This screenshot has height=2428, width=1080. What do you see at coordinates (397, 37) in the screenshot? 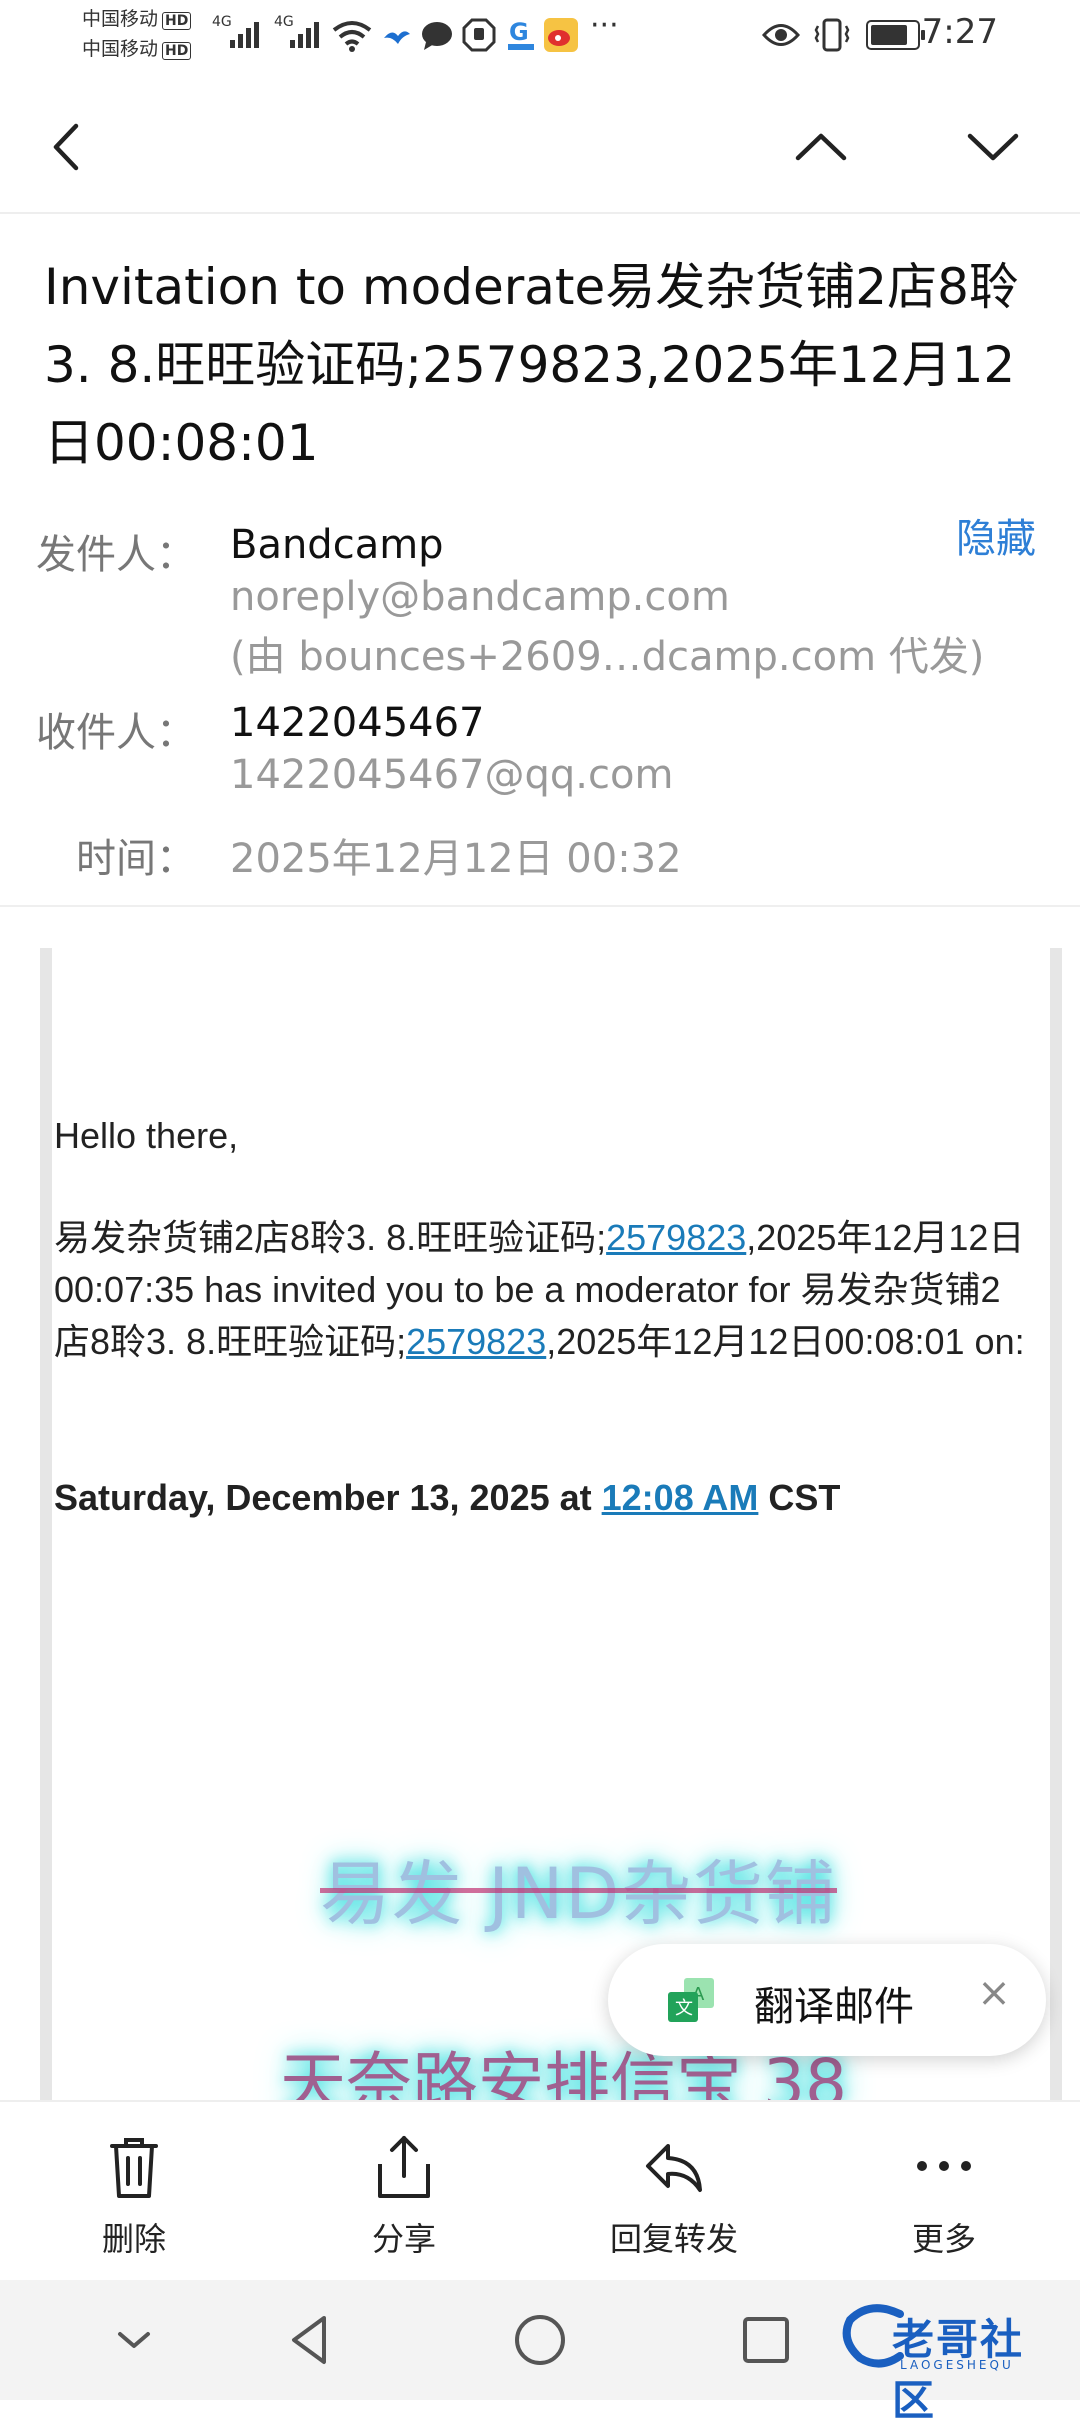
I see `bird-icon` at bounding box center [397, 37].